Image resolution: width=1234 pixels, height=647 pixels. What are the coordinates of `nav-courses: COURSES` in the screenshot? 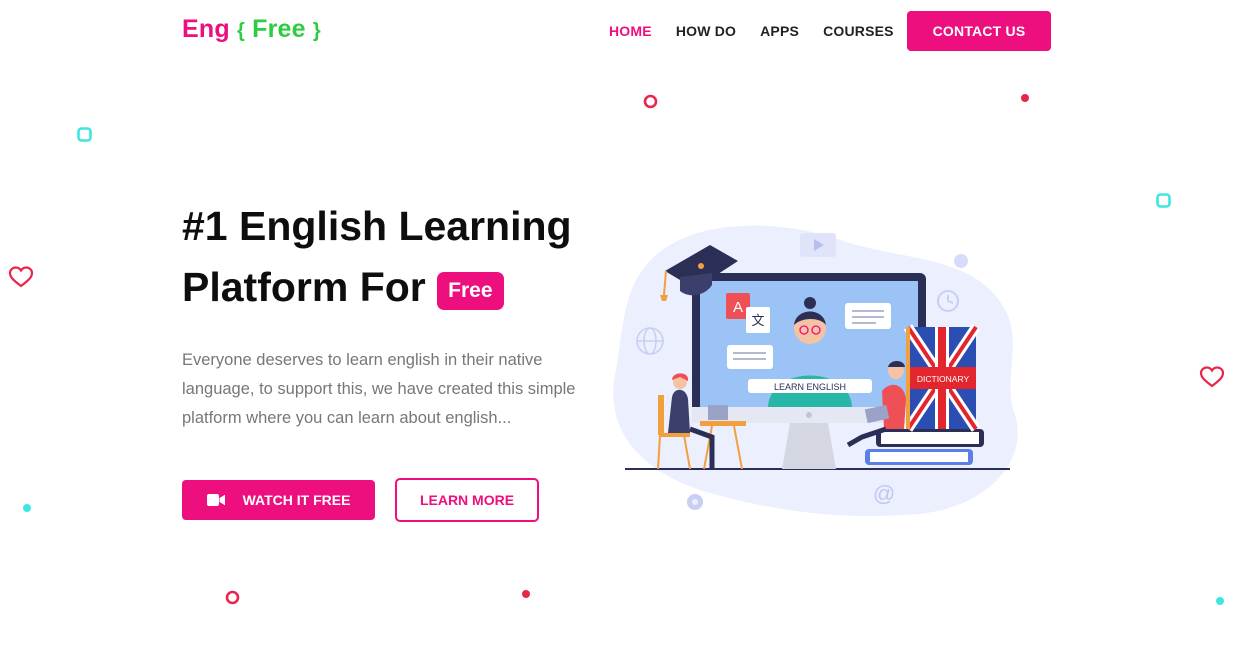 It's located at (858, 31).